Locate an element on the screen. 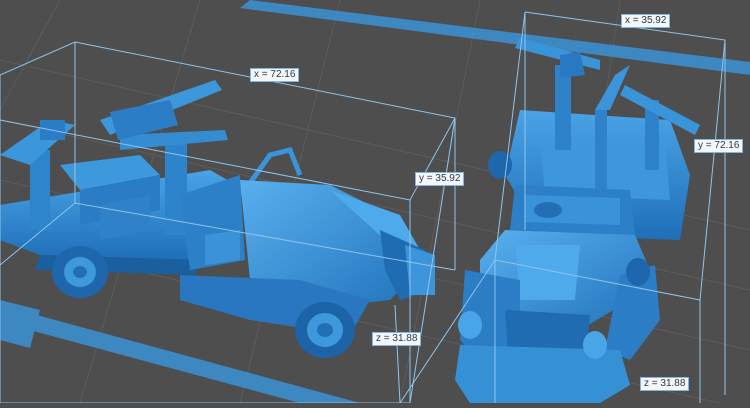 The image size is (750, 408). truck-right-z-dimension: z = 31.88 is located at coordinates (665, 384).